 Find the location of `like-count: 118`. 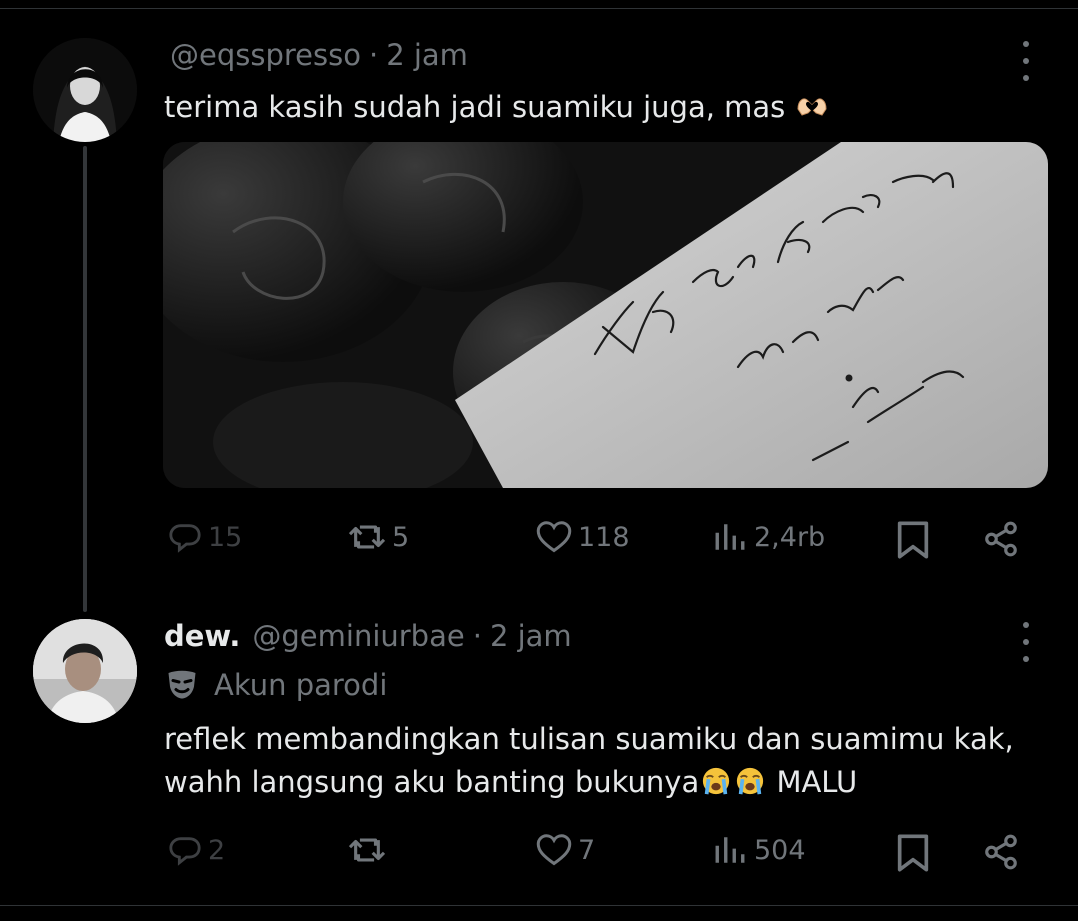

like-count: 118 is located at coordinates (604, 537).